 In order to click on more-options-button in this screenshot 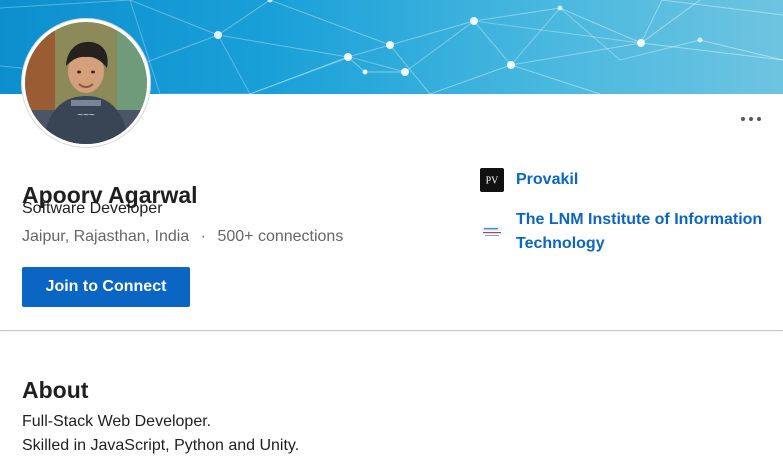, I will do `click(751, 119)`.